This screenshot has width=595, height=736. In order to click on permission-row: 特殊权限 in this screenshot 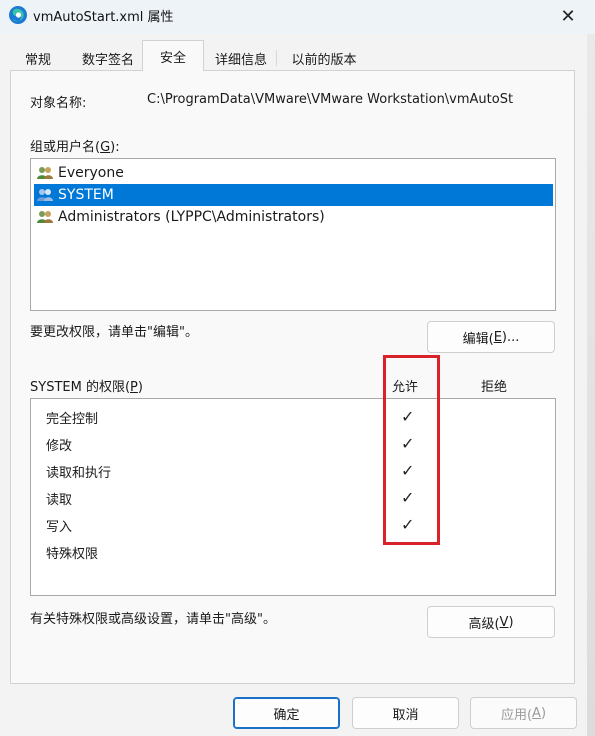, I will do `click(292, 552)`.